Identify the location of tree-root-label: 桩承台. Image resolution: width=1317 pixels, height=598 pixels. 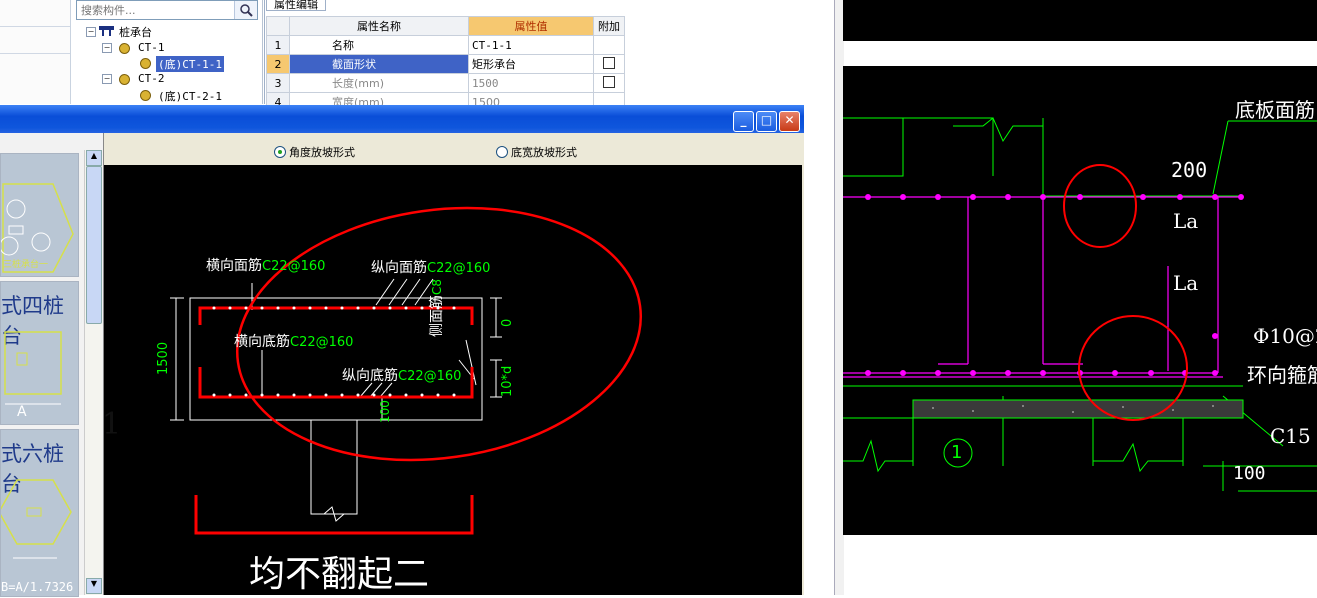
(135, 32).